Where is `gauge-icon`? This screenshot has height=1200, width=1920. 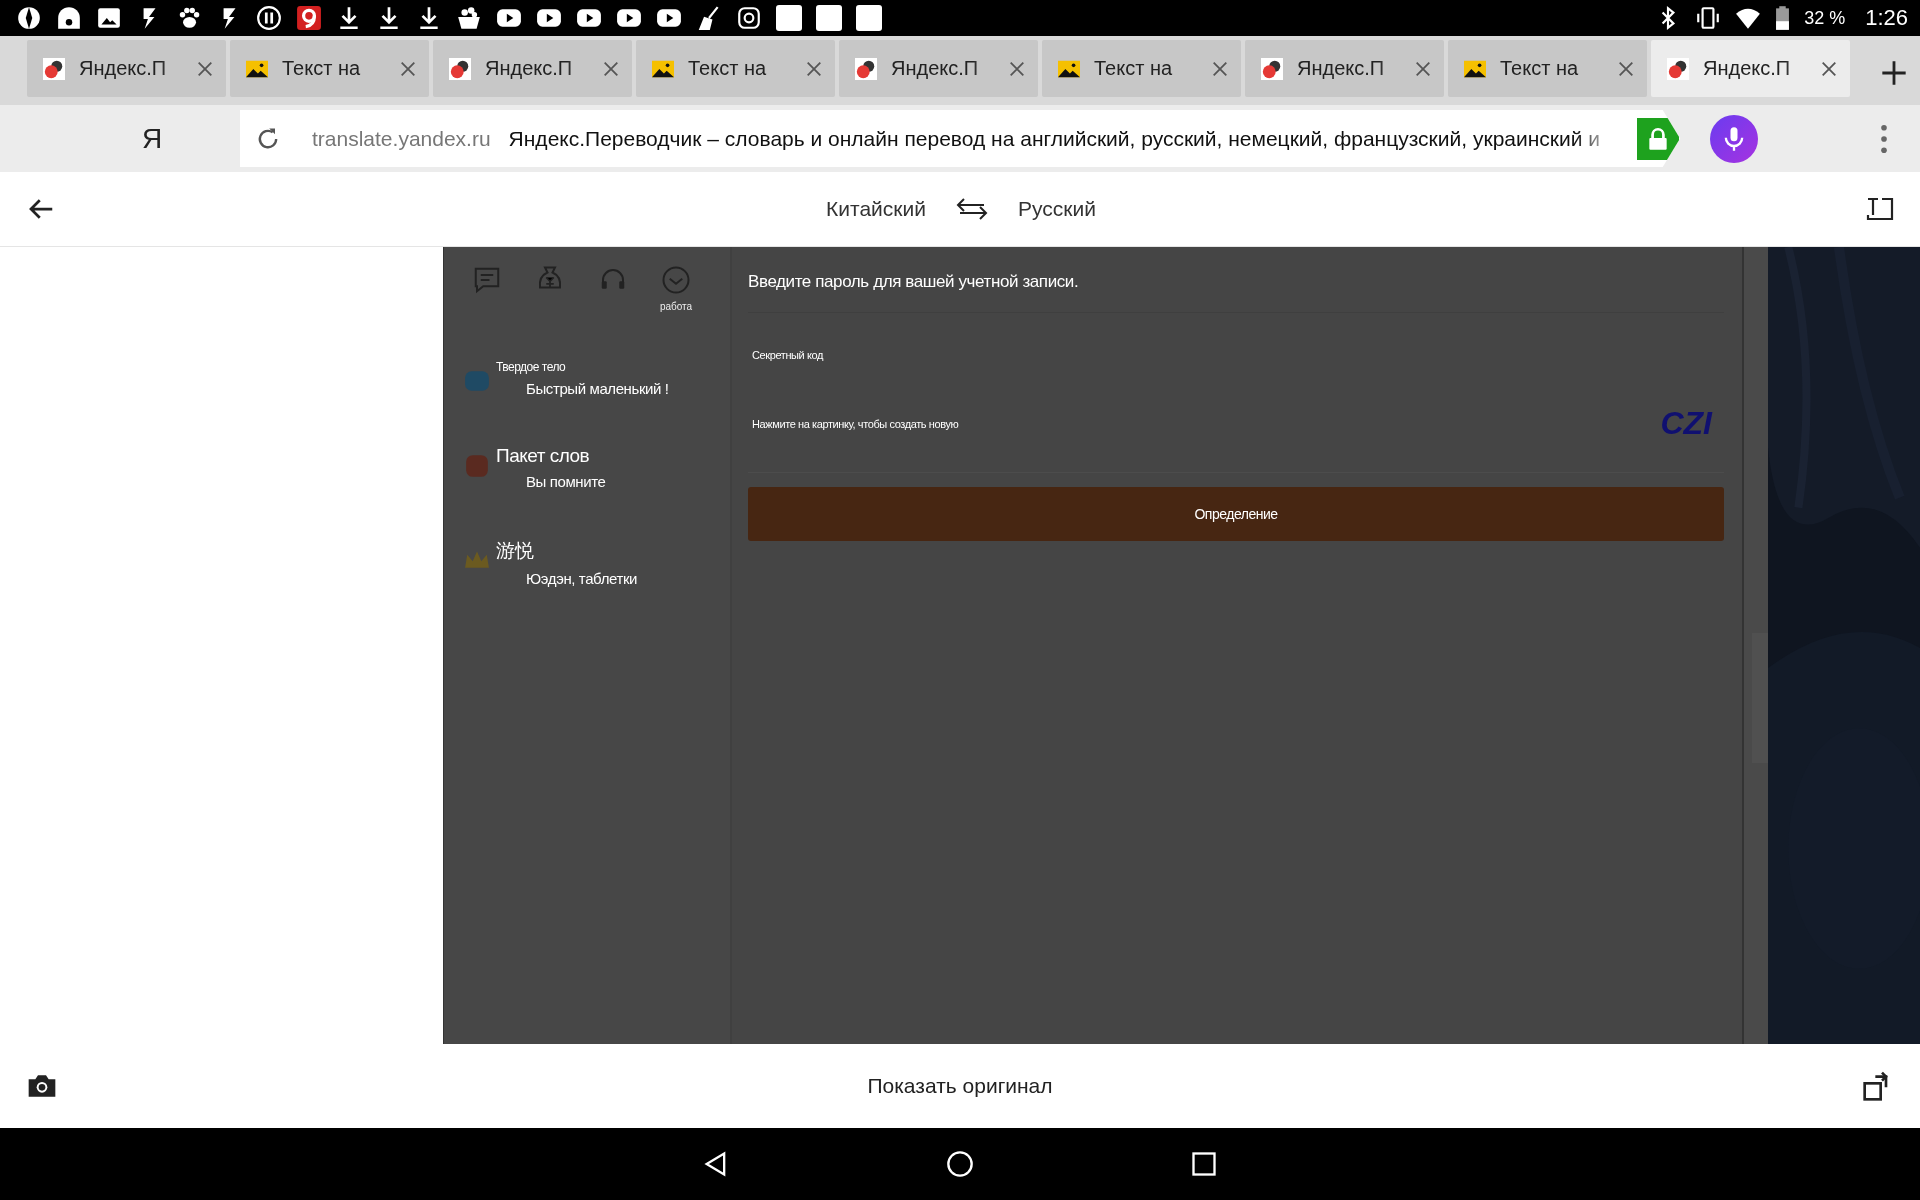 gauge-icon is located at coordinates (69, 18).